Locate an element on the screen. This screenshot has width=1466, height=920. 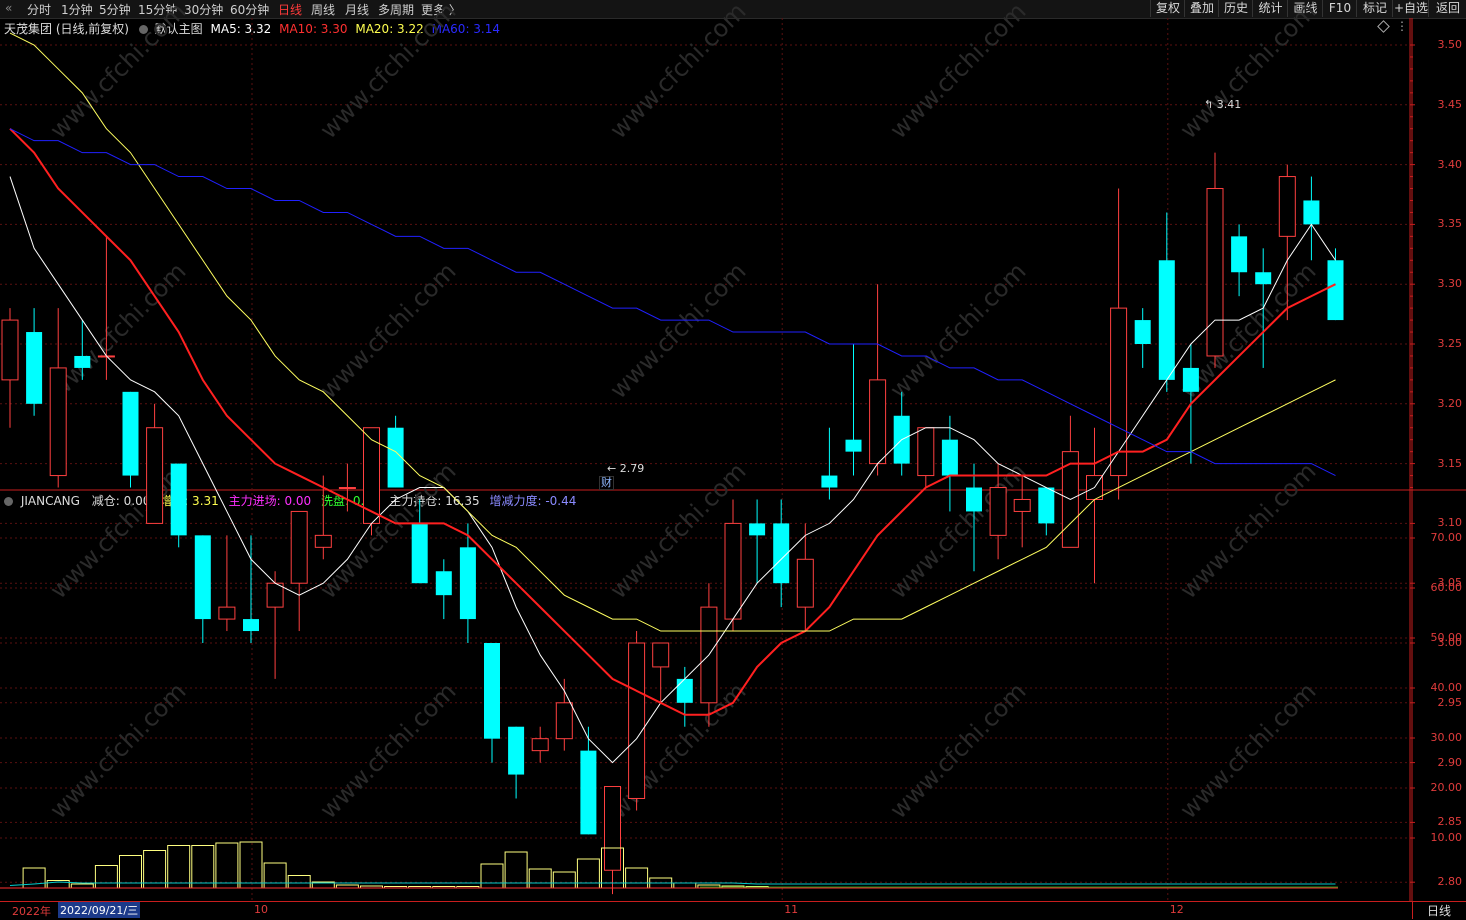
high-value: 3.41 is located at coordinates (1229, 104).